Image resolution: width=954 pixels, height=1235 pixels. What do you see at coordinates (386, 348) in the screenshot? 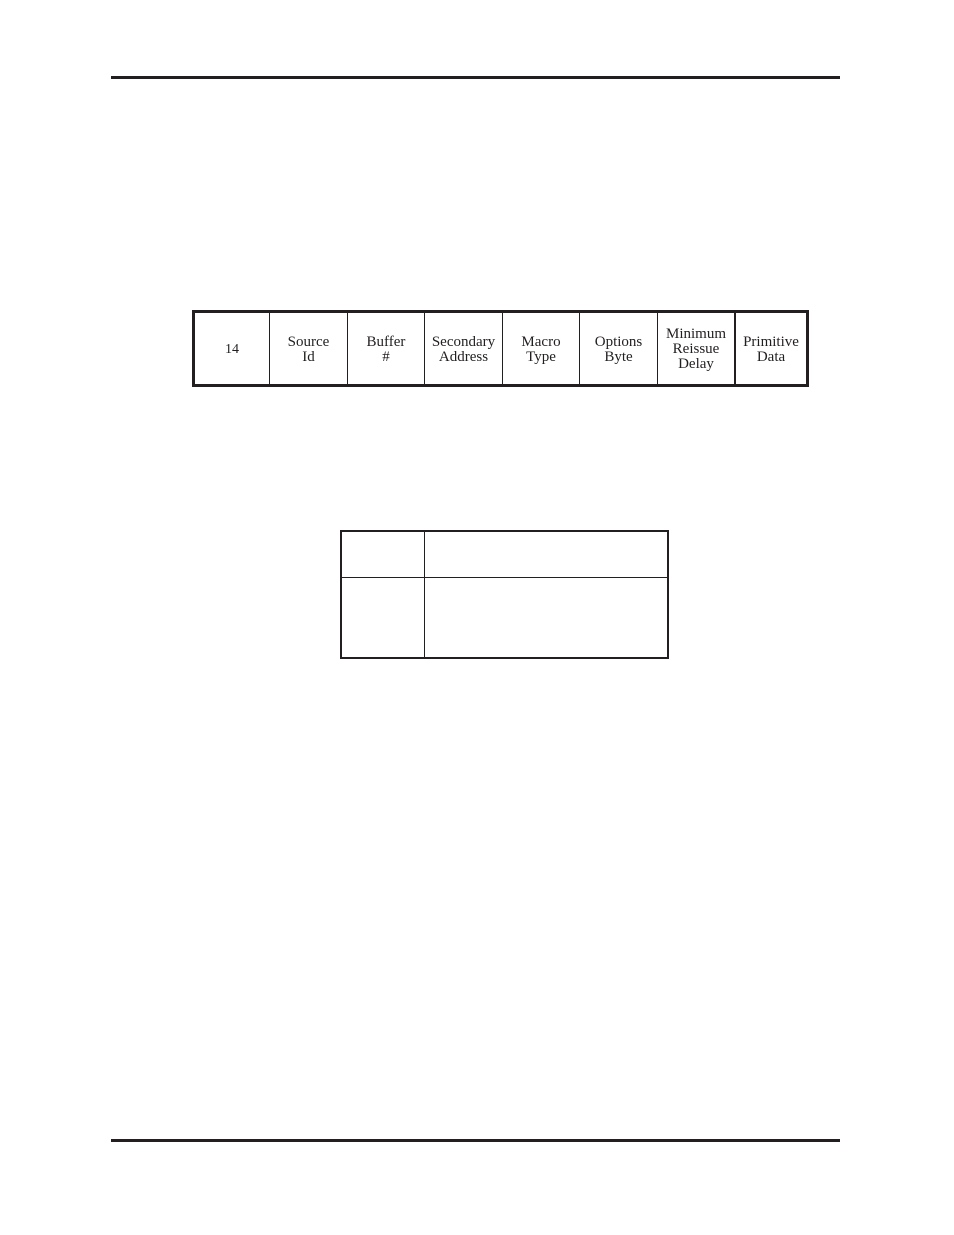
I see `packet-field-buffer-number: Buffer #` at bounding box center [386, 348].